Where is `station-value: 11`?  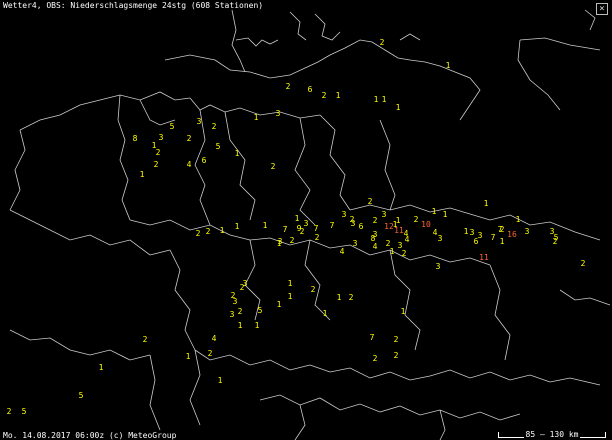 station-value: 11 is located at coordinates (484, 257).